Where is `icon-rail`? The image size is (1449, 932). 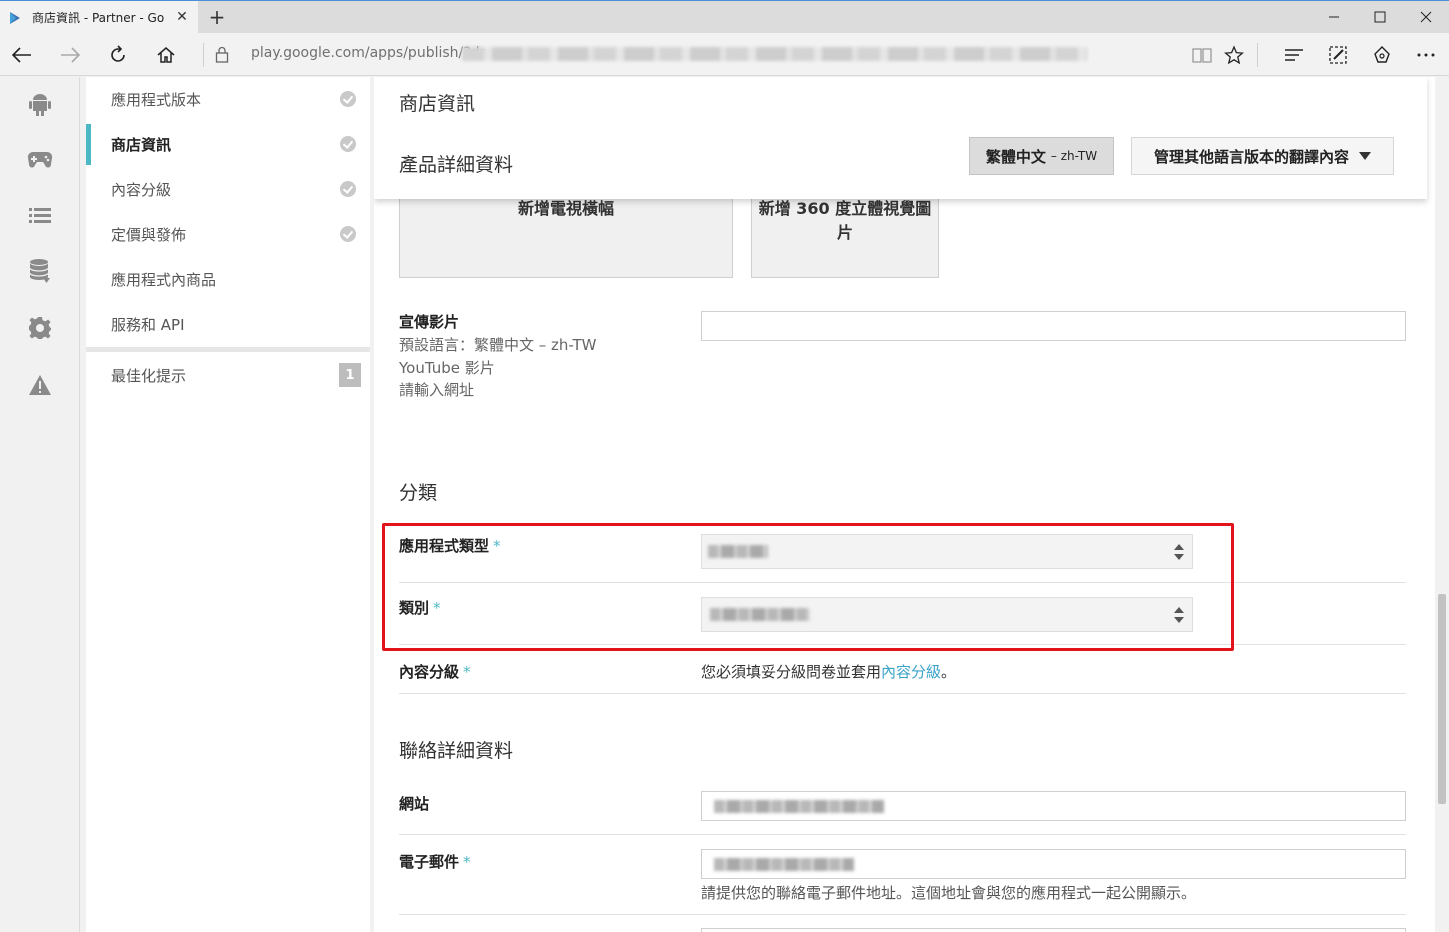 icon-rail is located at coordinates (40, 504).